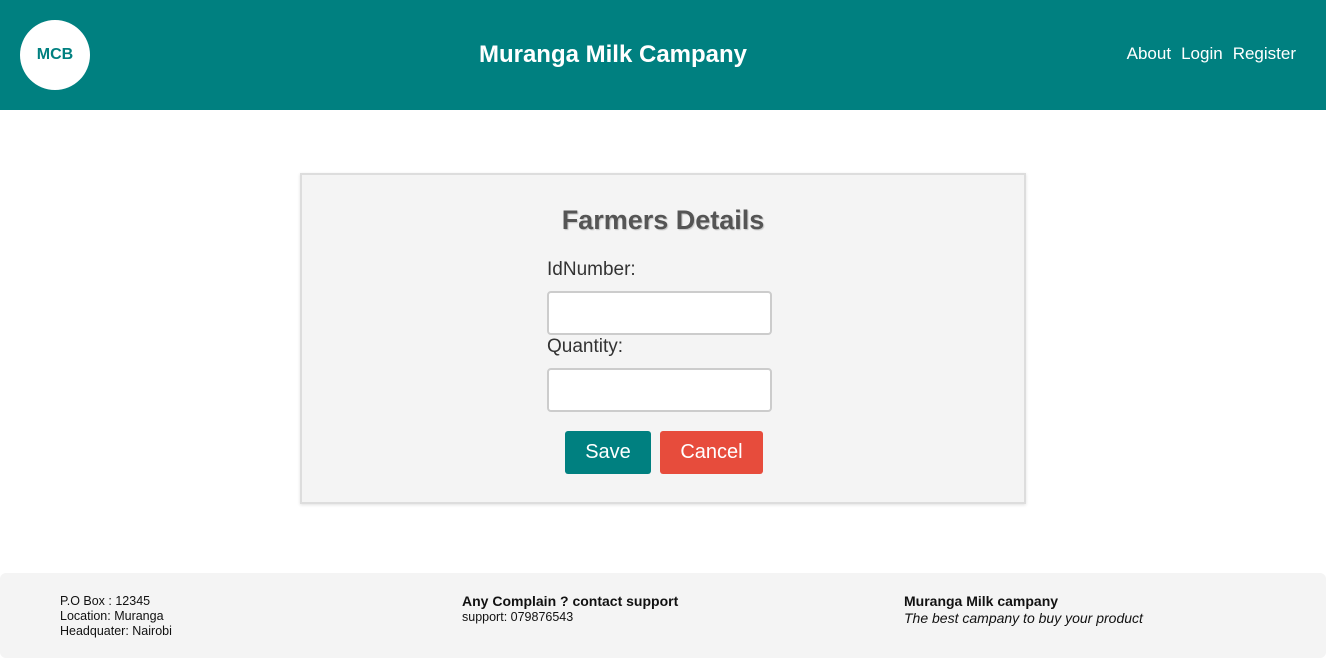 This screenshot has width=1326, height=658. What do you see at coordinates (116, 631) in the screenshot?
I see `footer-headquarter: Headquater: Nairobi` at bounding box center [116, 631].